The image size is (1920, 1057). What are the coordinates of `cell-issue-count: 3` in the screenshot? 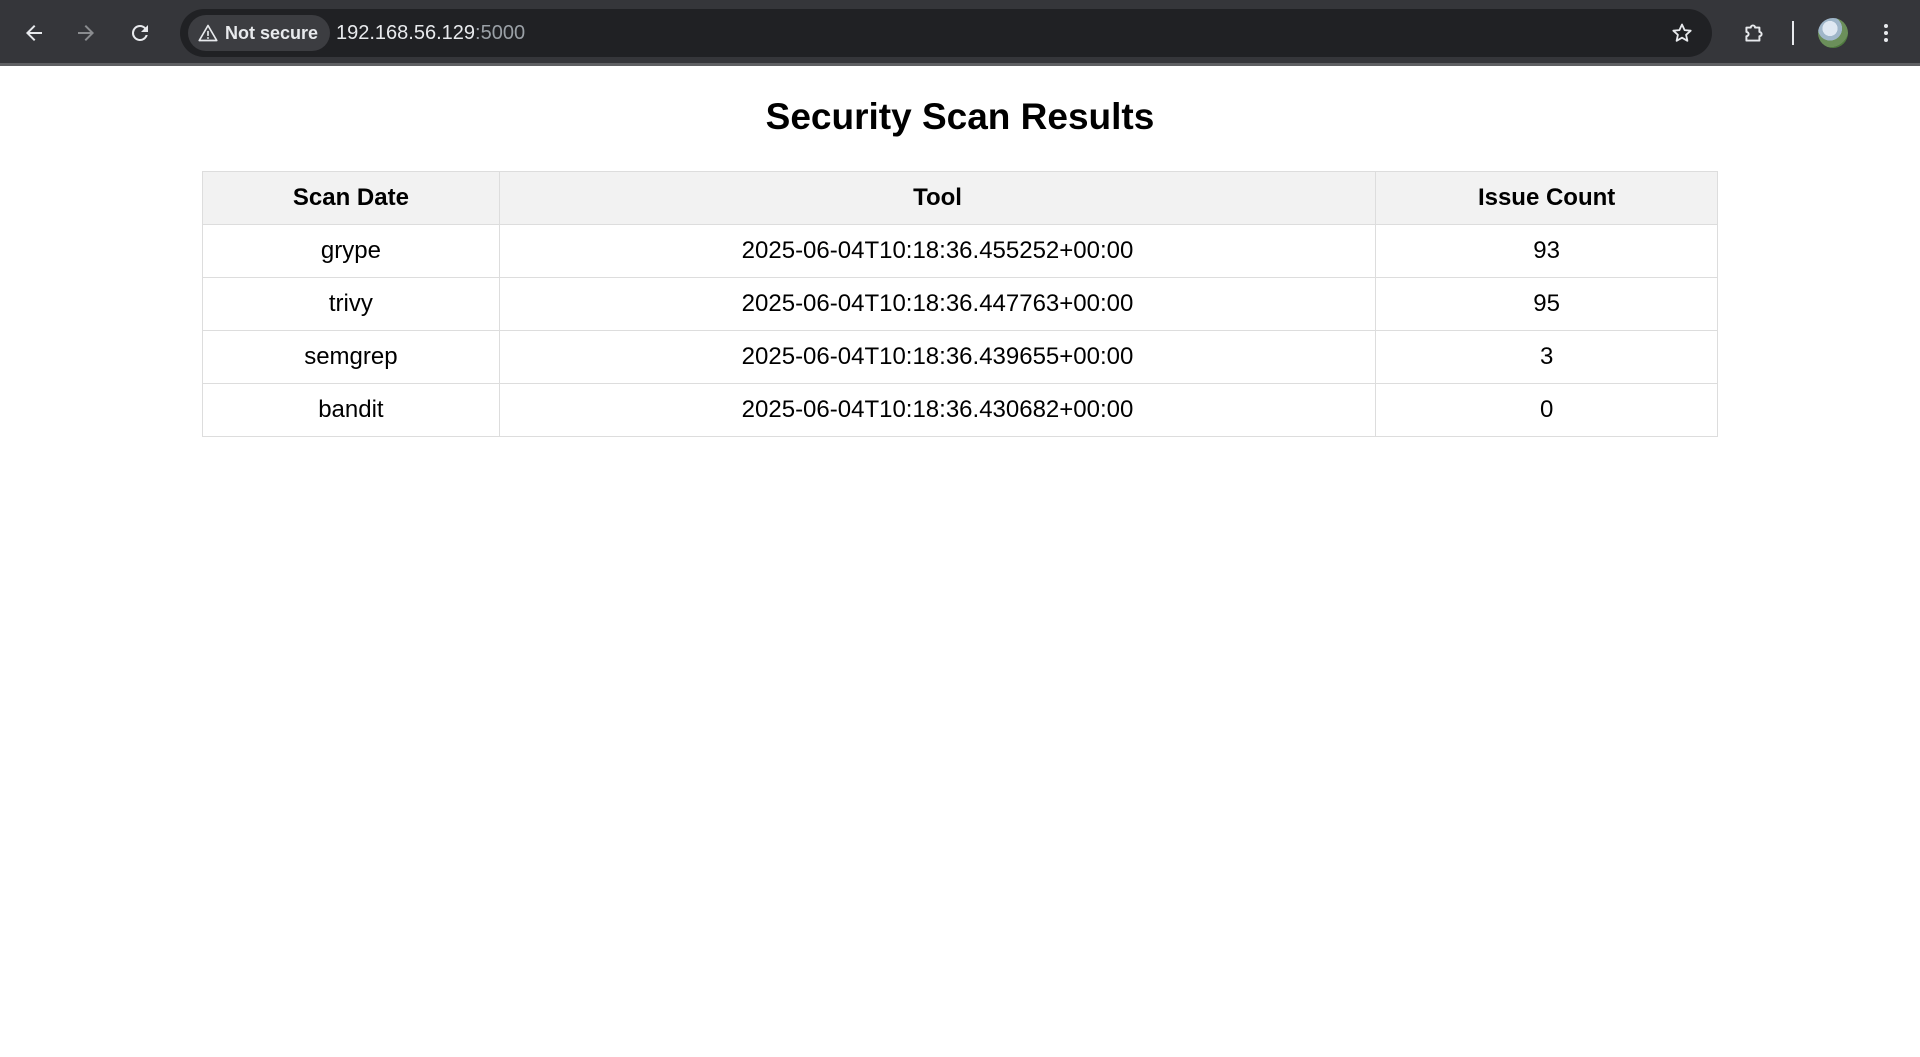 It's located at (1546, 357).